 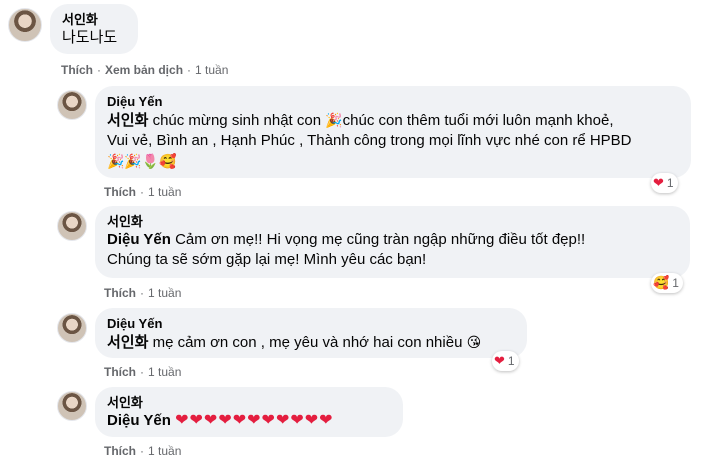 What do you see at coordinates (334, 120) in the screenshot?
I see `party-popper-icon: 🎉` at bounding box center [334, 120].